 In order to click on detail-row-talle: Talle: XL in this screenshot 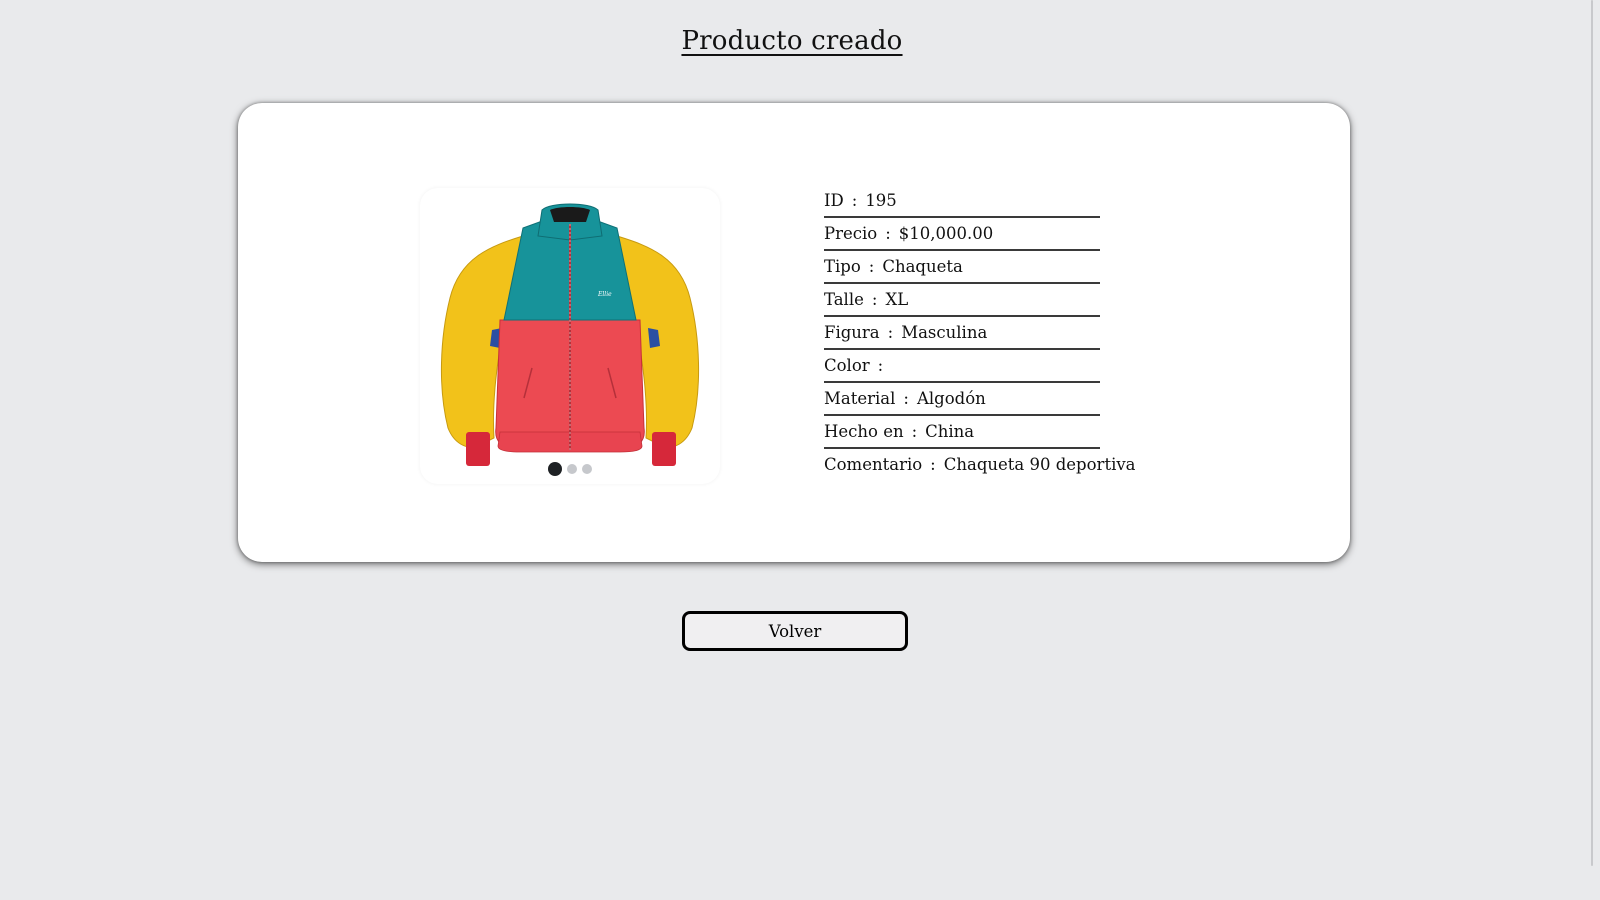, I will do `click(962, 300)`.